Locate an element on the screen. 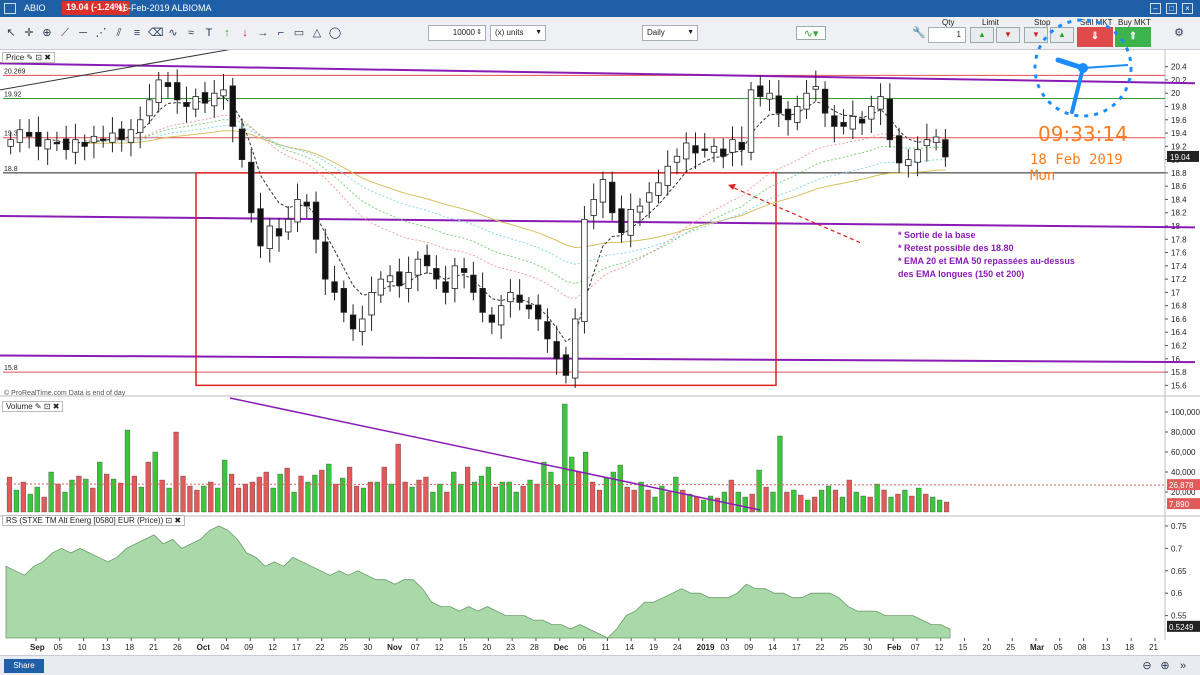 The image size is (1200, 675). right-arrow-icon: → is located at coordinates (263, 33).